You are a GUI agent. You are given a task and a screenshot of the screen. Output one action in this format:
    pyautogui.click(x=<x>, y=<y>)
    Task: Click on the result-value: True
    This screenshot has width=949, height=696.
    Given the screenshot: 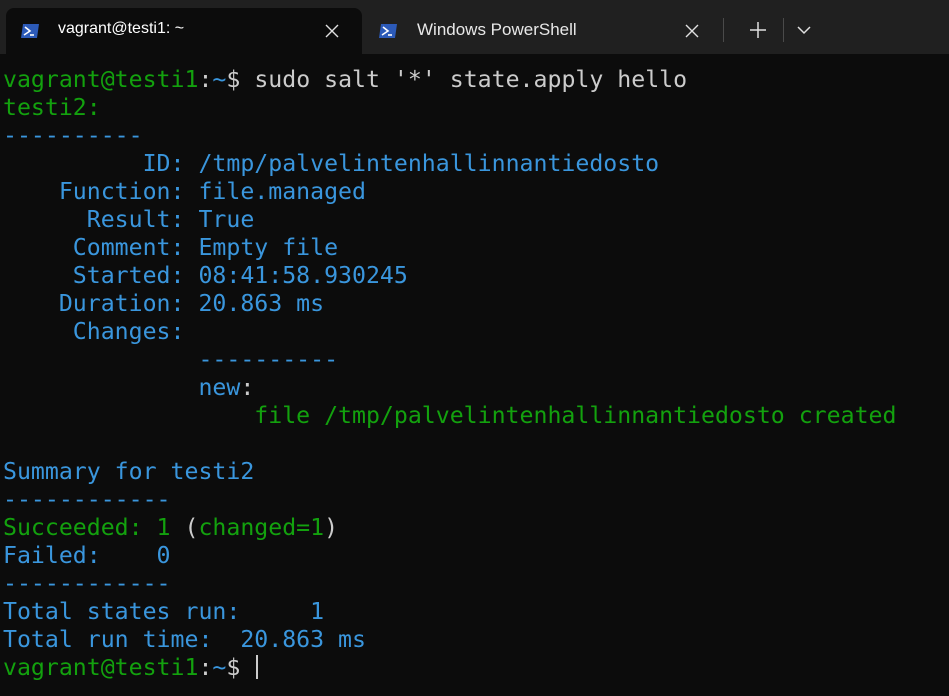 What is the action you would take?
    pyautogui.click(x=219, y=219)
    